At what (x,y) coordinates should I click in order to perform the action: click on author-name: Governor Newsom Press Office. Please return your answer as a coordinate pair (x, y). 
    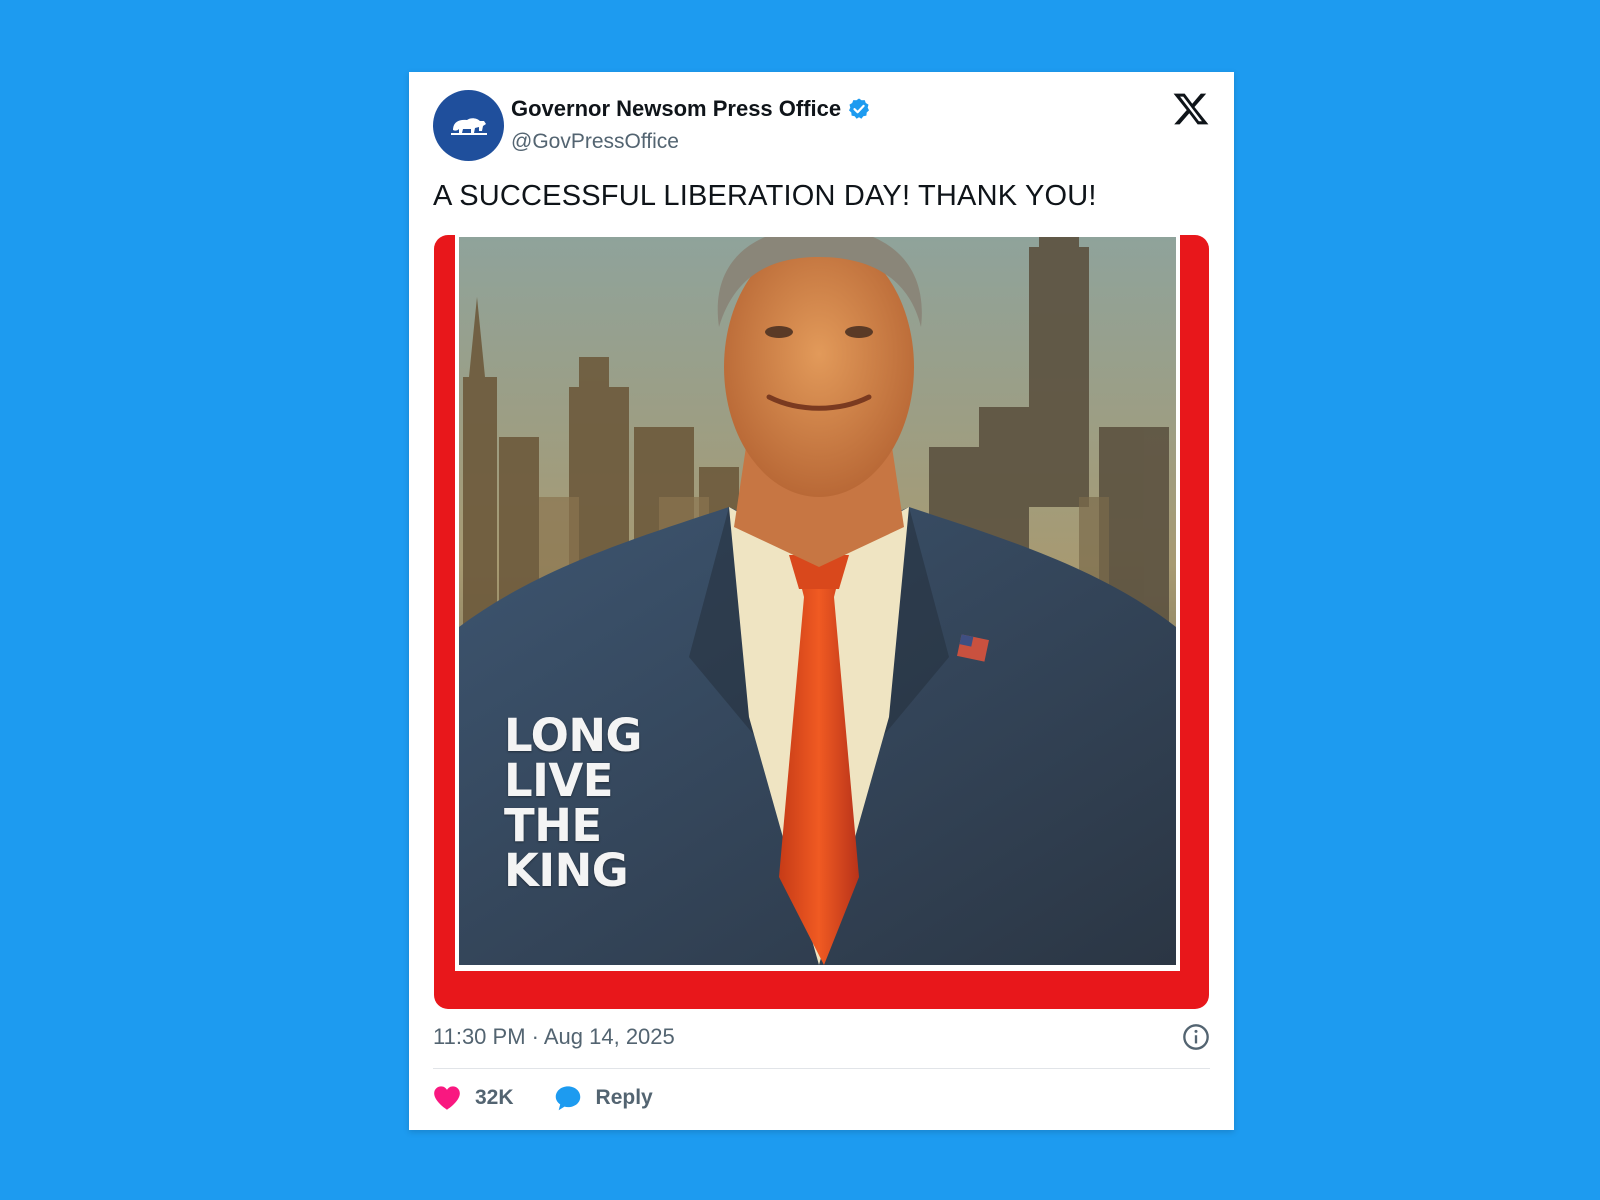
    Looking at the image, I should click on (676, 109).